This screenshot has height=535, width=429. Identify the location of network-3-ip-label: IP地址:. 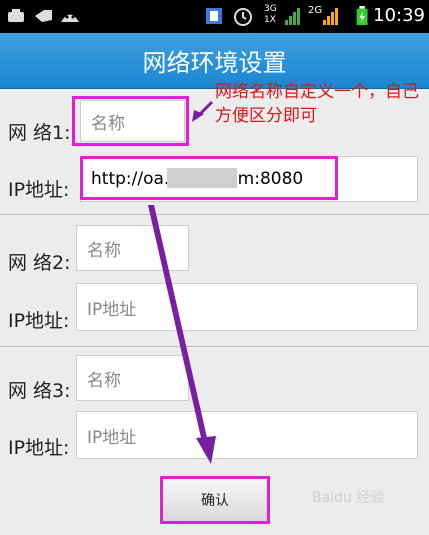
(39, 448).